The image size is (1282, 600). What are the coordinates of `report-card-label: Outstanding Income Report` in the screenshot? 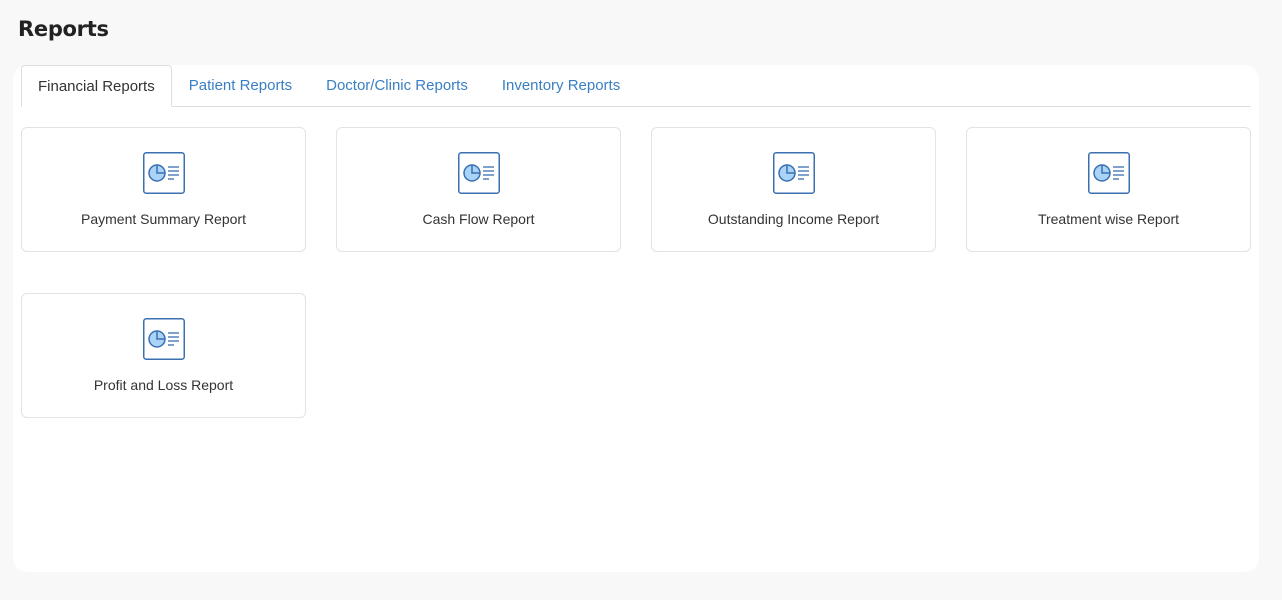 It's located at (793, 219).